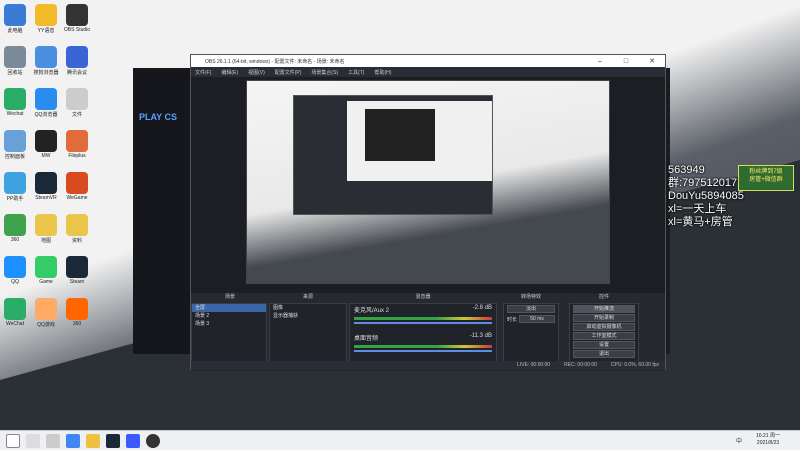 The height and width of the screenshot is (450, 800). I want to click on desktop-icon-label: 腾讯会议, so click(76, 73).